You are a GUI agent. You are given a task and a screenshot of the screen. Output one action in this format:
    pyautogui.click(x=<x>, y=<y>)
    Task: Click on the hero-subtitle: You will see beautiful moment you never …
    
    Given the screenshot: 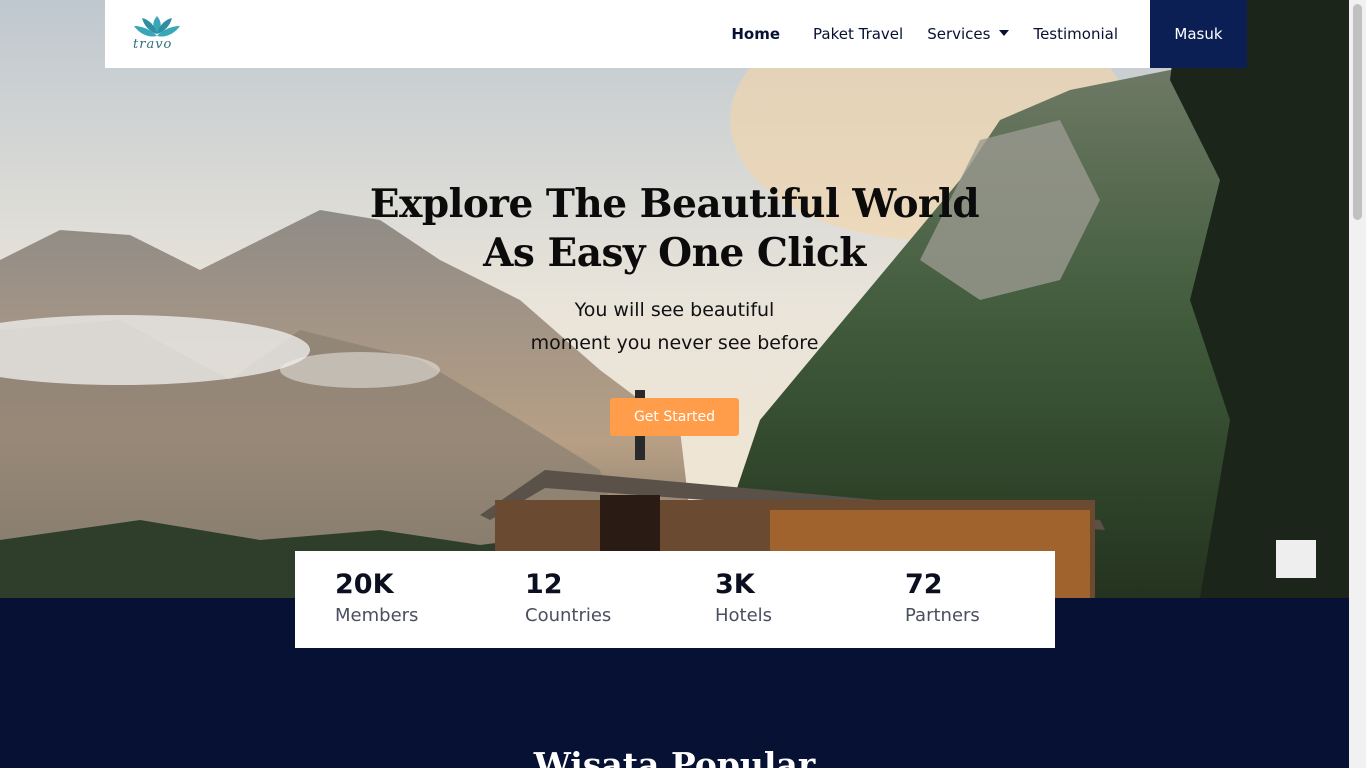 What is the action you would take?
    pyautogui.click(x=674, y=327)
    